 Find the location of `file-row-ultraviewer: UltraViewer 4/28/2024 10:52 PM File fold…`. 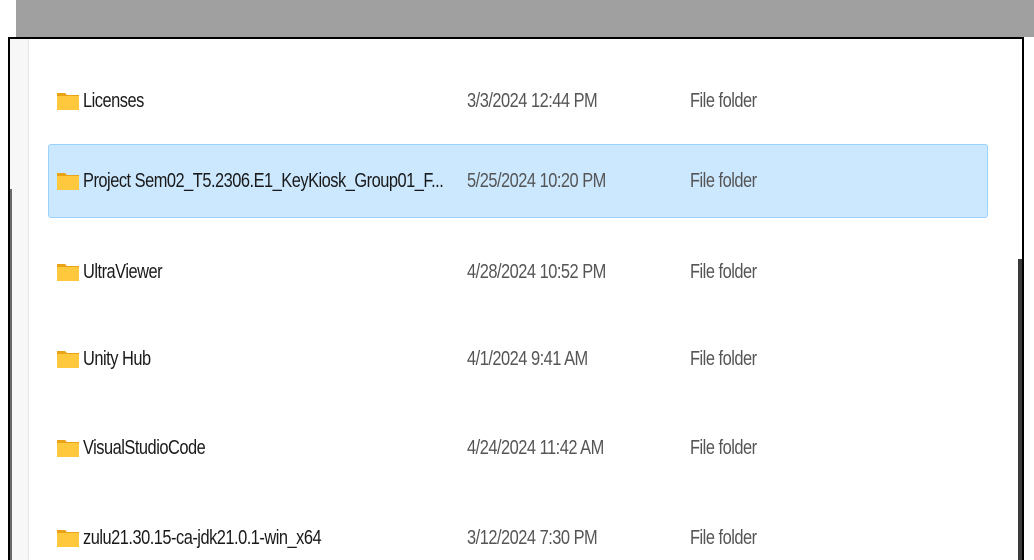

file-row-ultraviewer: UltraViewer 4/28/2024 10:52 PM File fold… is located at coordinates (518, 272).